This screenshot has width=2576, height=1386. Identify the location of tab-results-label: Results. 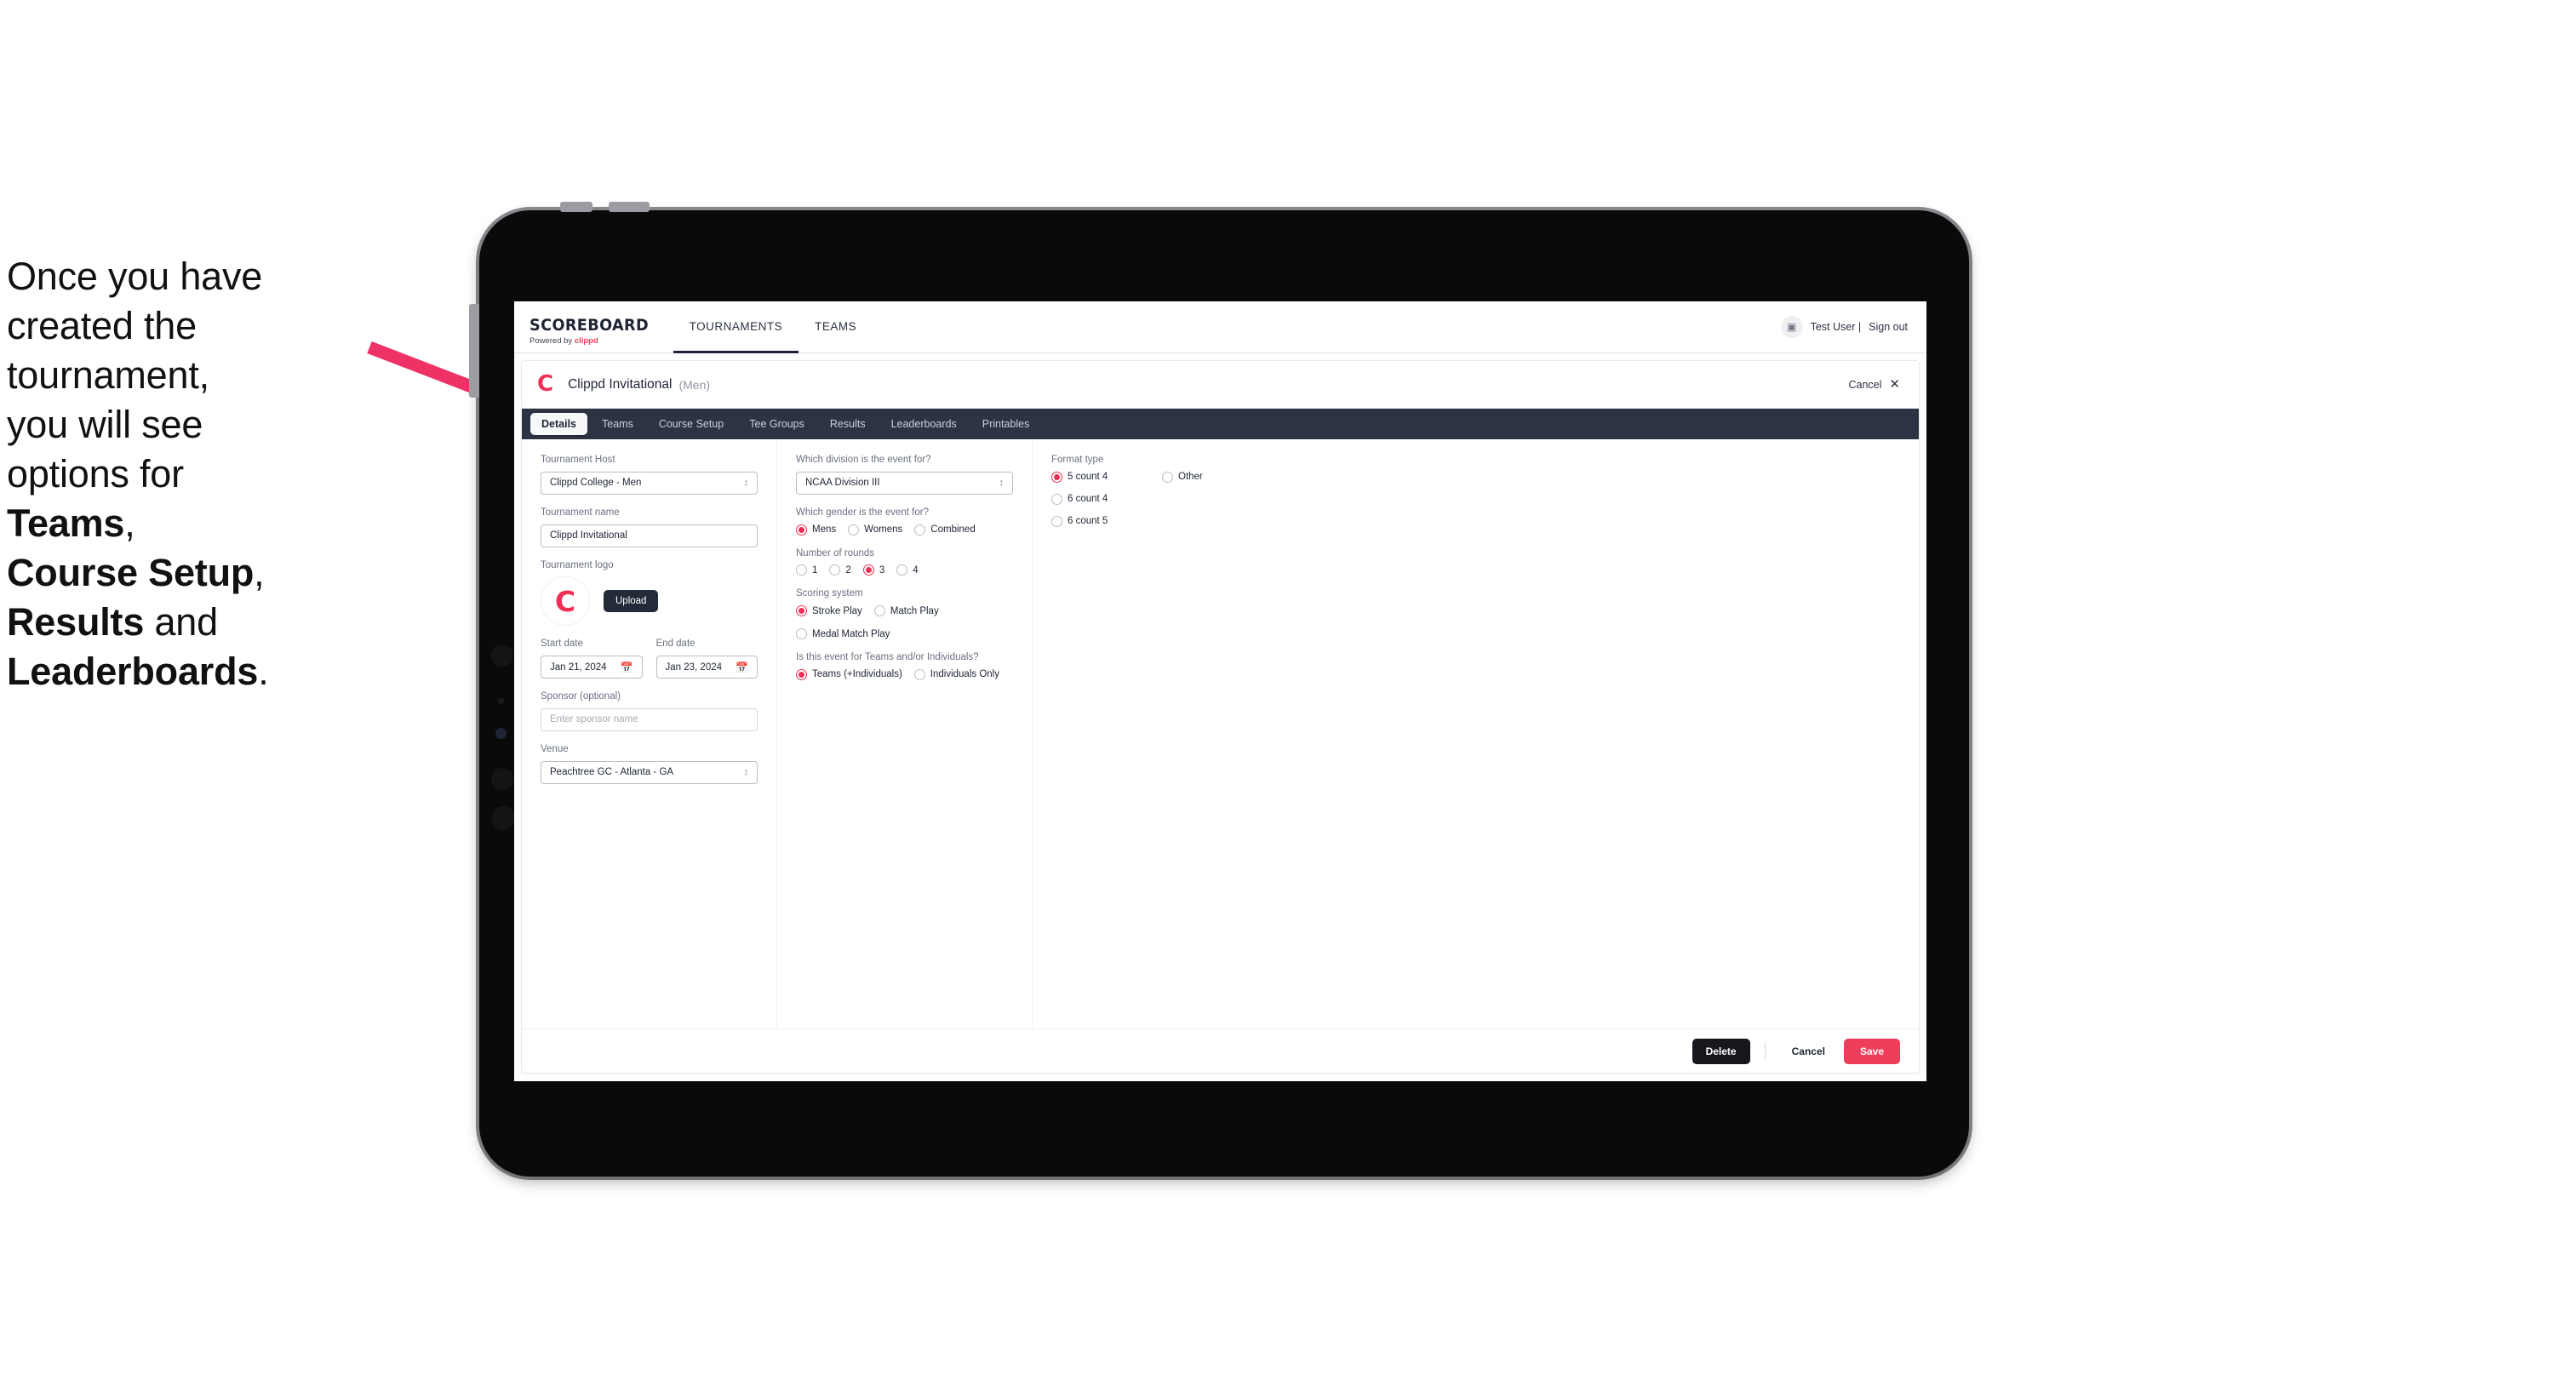
(847, 424).